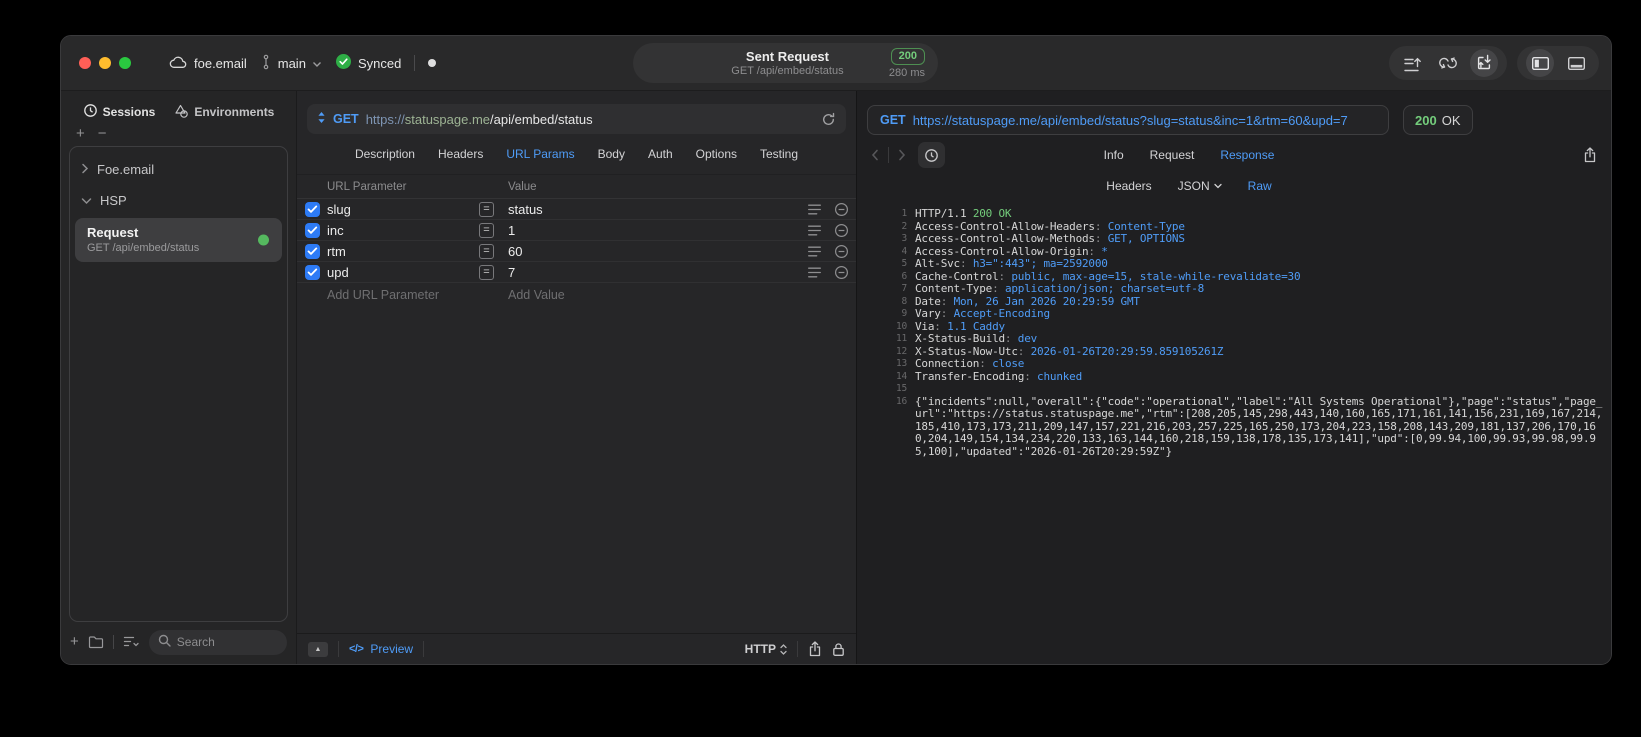  I want to click on tree-group-label: Foe.email, so click(126, 169).